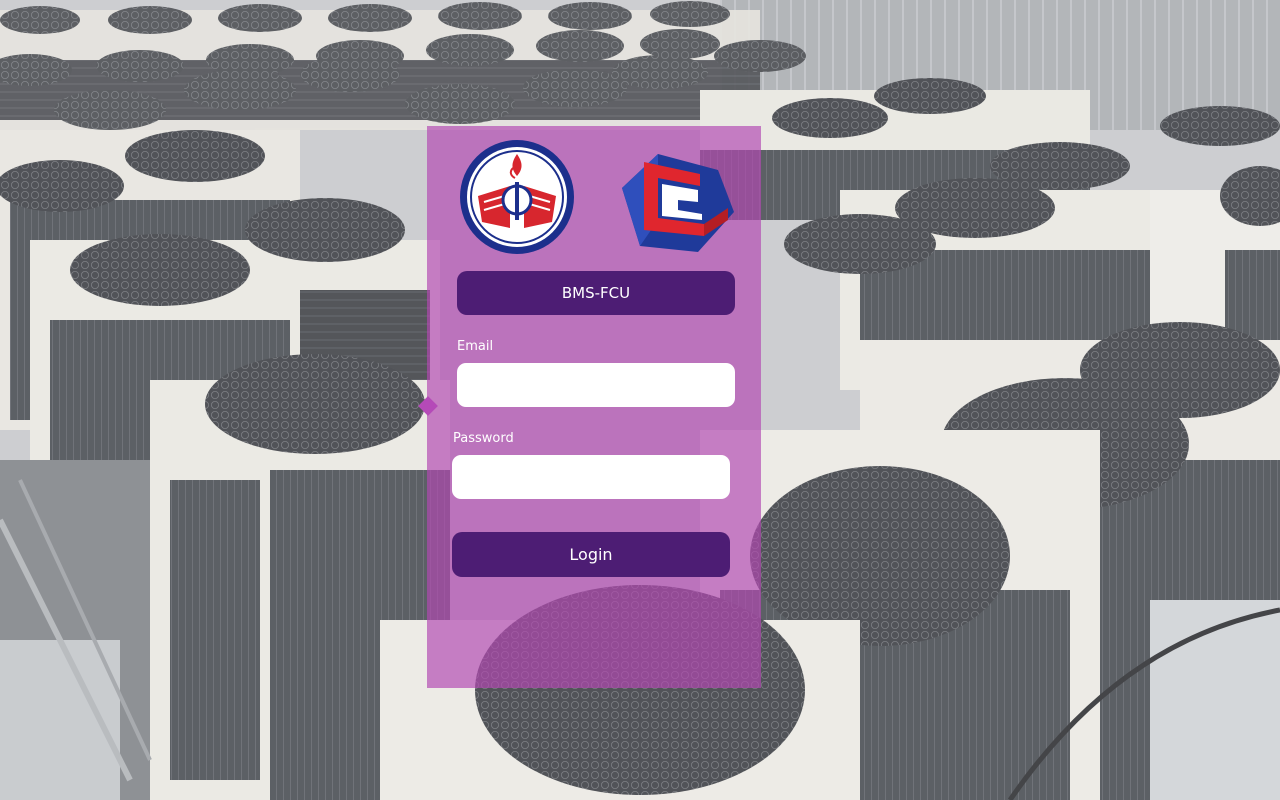  What do you see at coordinates (591, 477) in the screenshot?
I see `password-field` at bounding box center [591, 477].